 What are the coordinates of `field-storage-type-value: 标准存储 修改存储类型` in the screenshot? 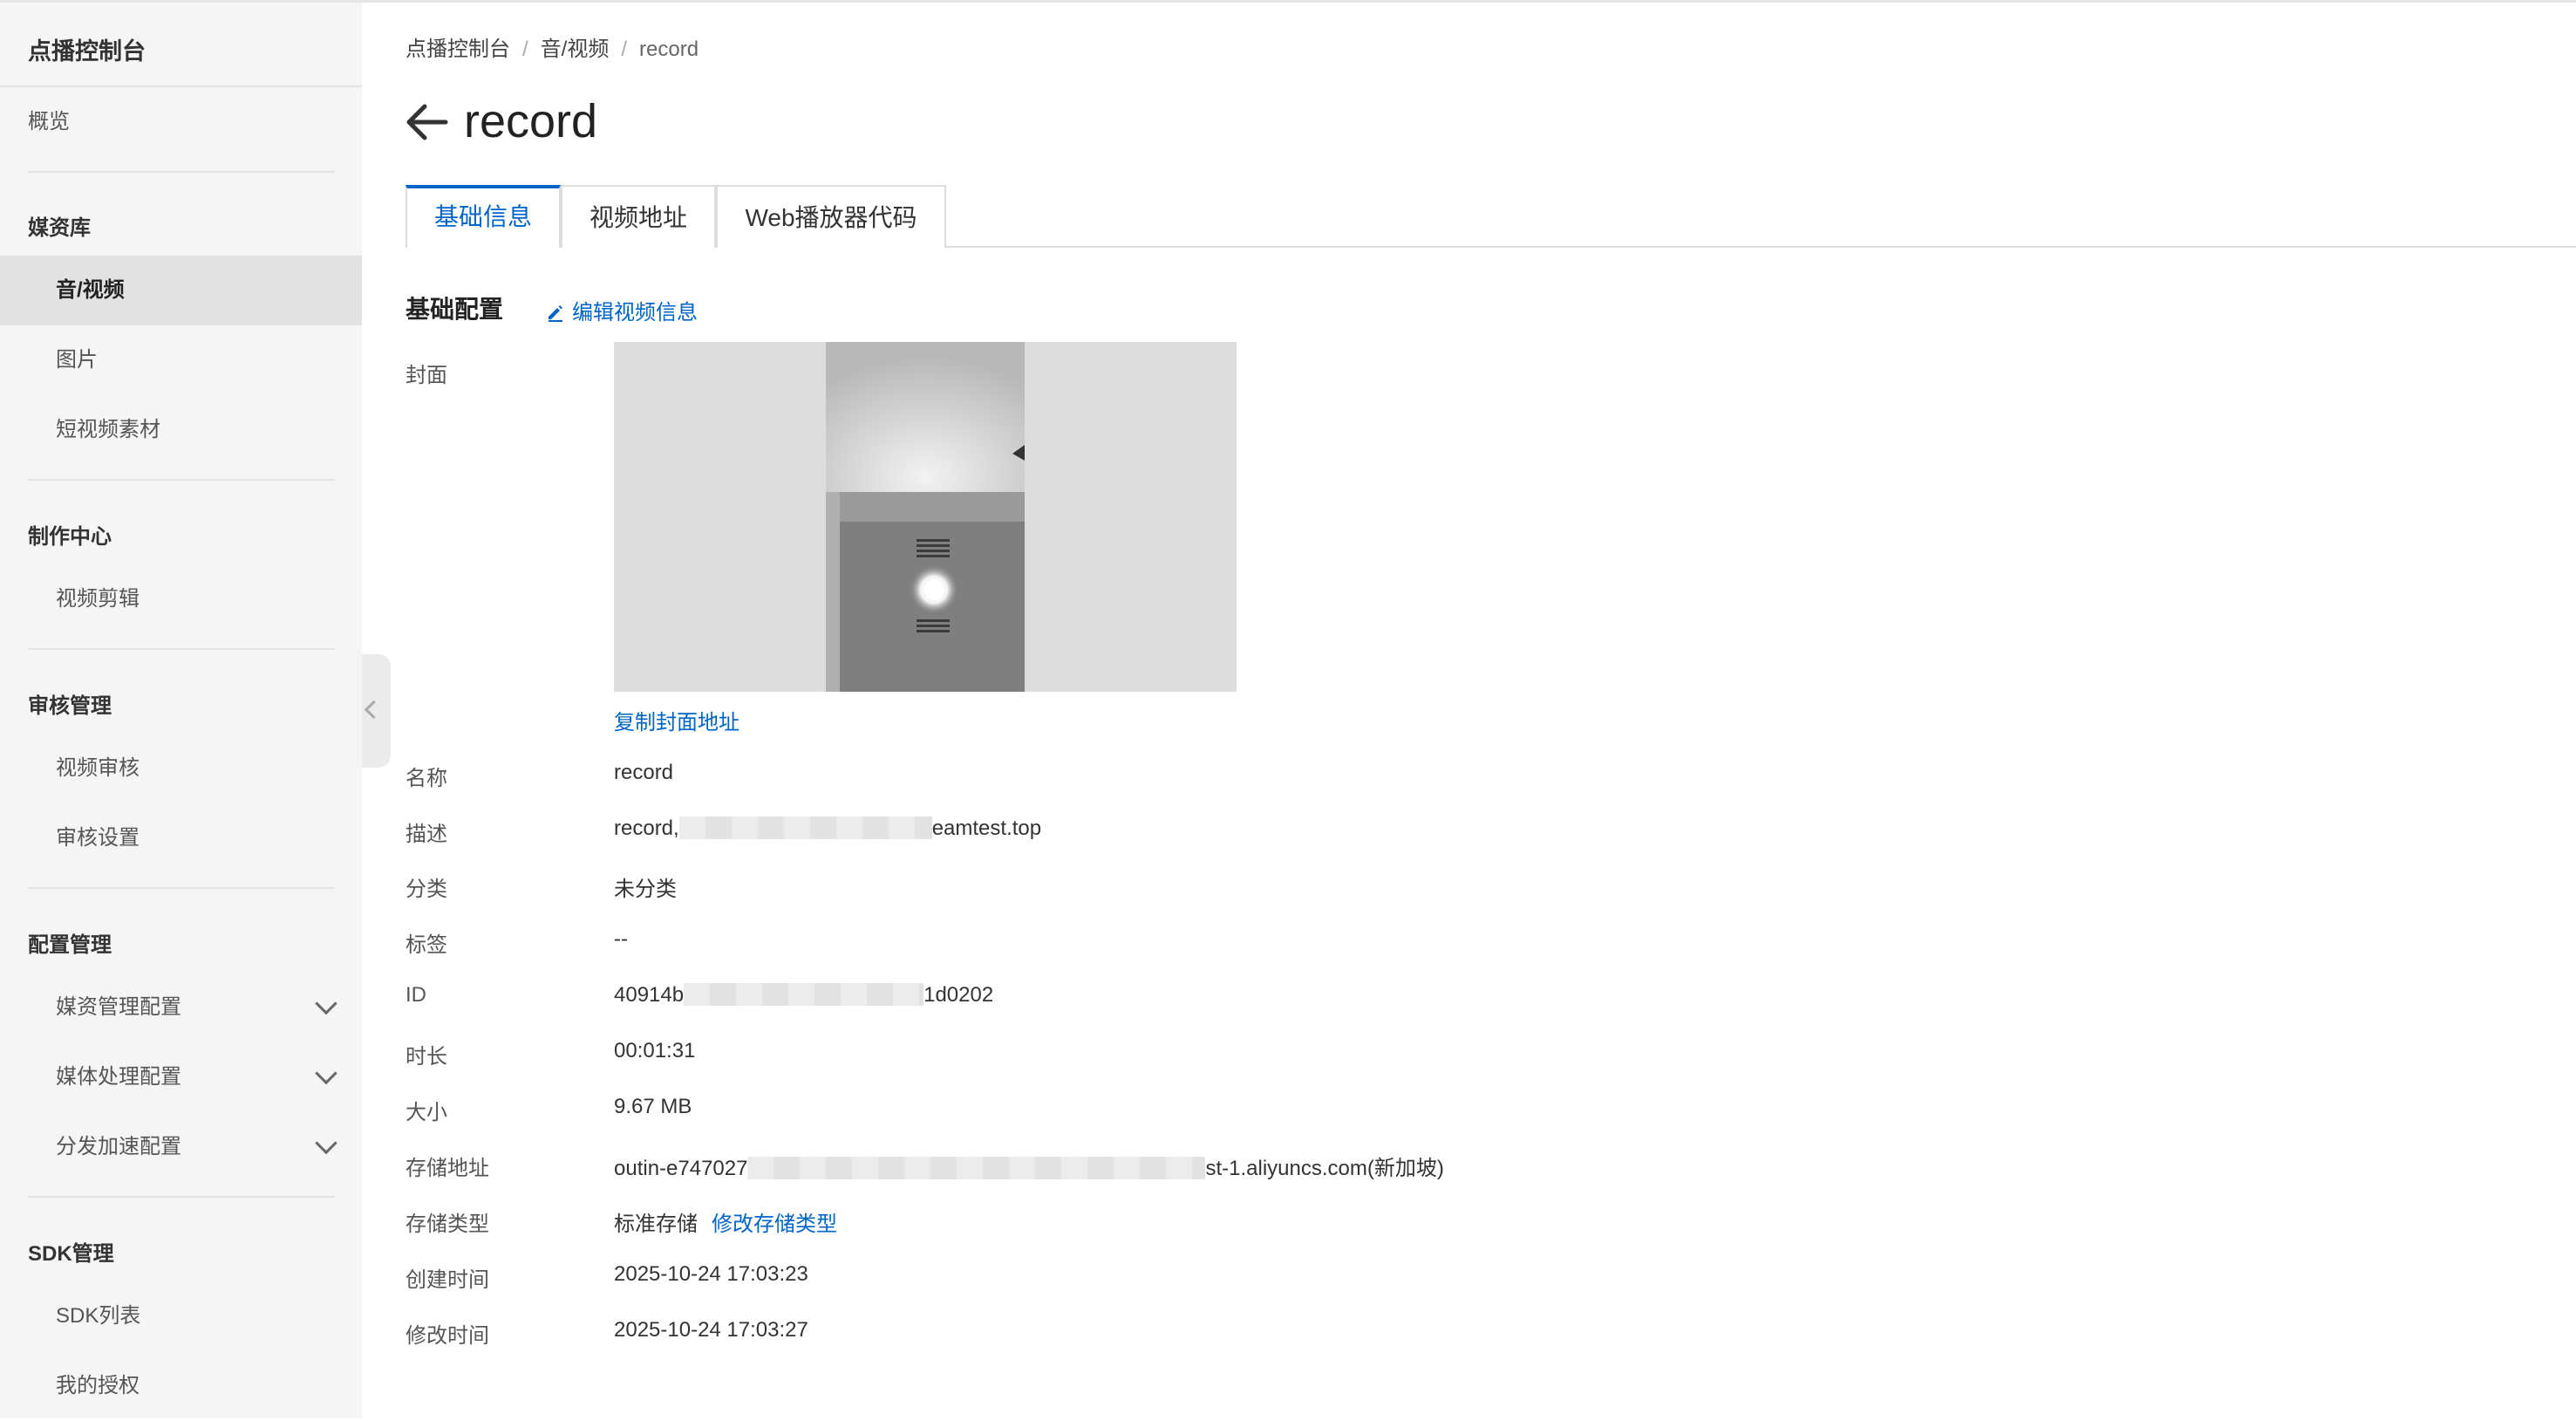 It's located at (726, 1221).